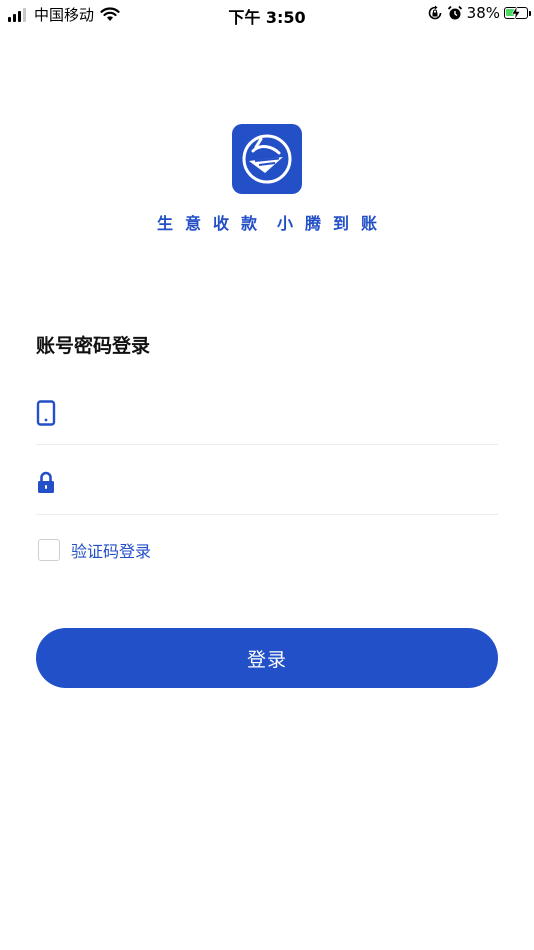  Describe the element at coordinates (454, 12) in the screenshot. I see `alarm-icon` at that location.